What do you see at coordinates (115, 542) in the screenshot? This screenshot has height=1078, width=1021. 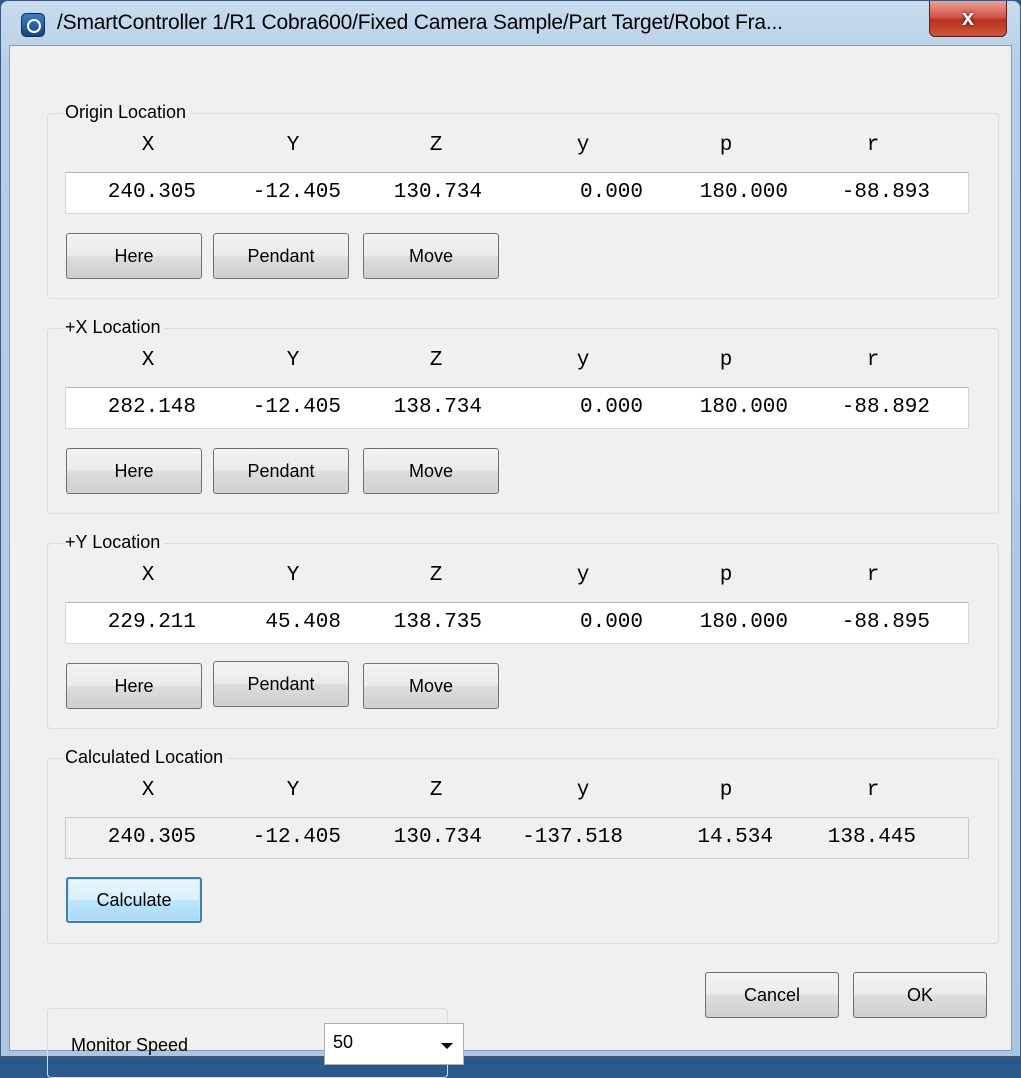 I see `group-label: +Y Location` at bounding box center [115, 542].